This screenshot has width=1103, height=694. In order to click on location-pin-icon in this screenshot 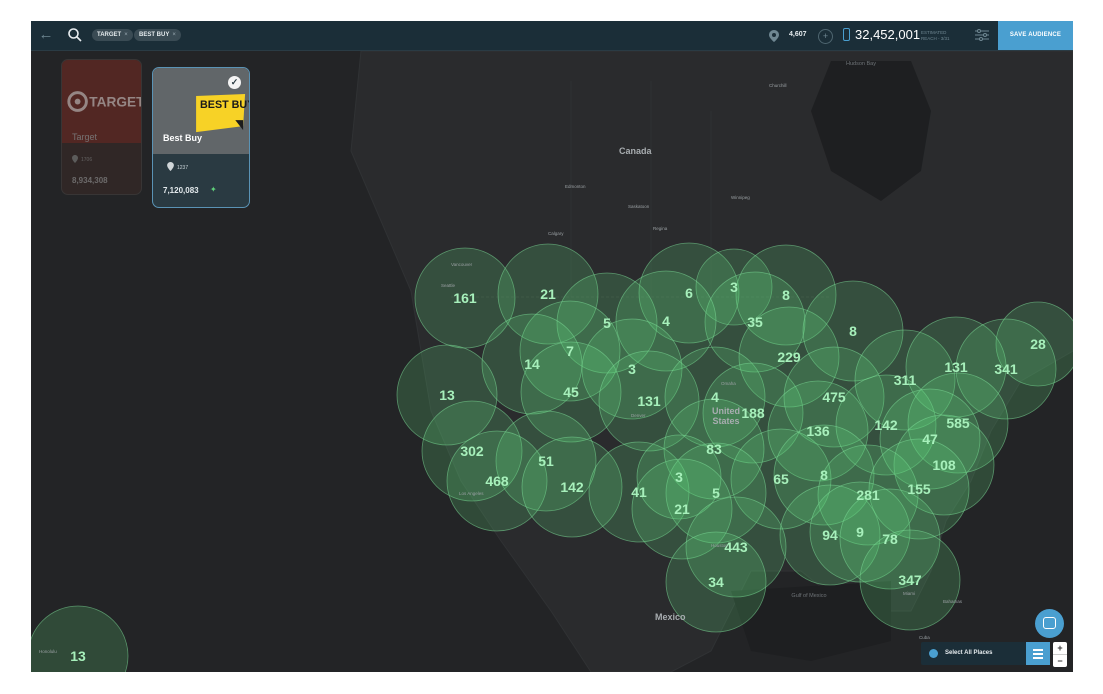, I will do `click(774, 36)`.